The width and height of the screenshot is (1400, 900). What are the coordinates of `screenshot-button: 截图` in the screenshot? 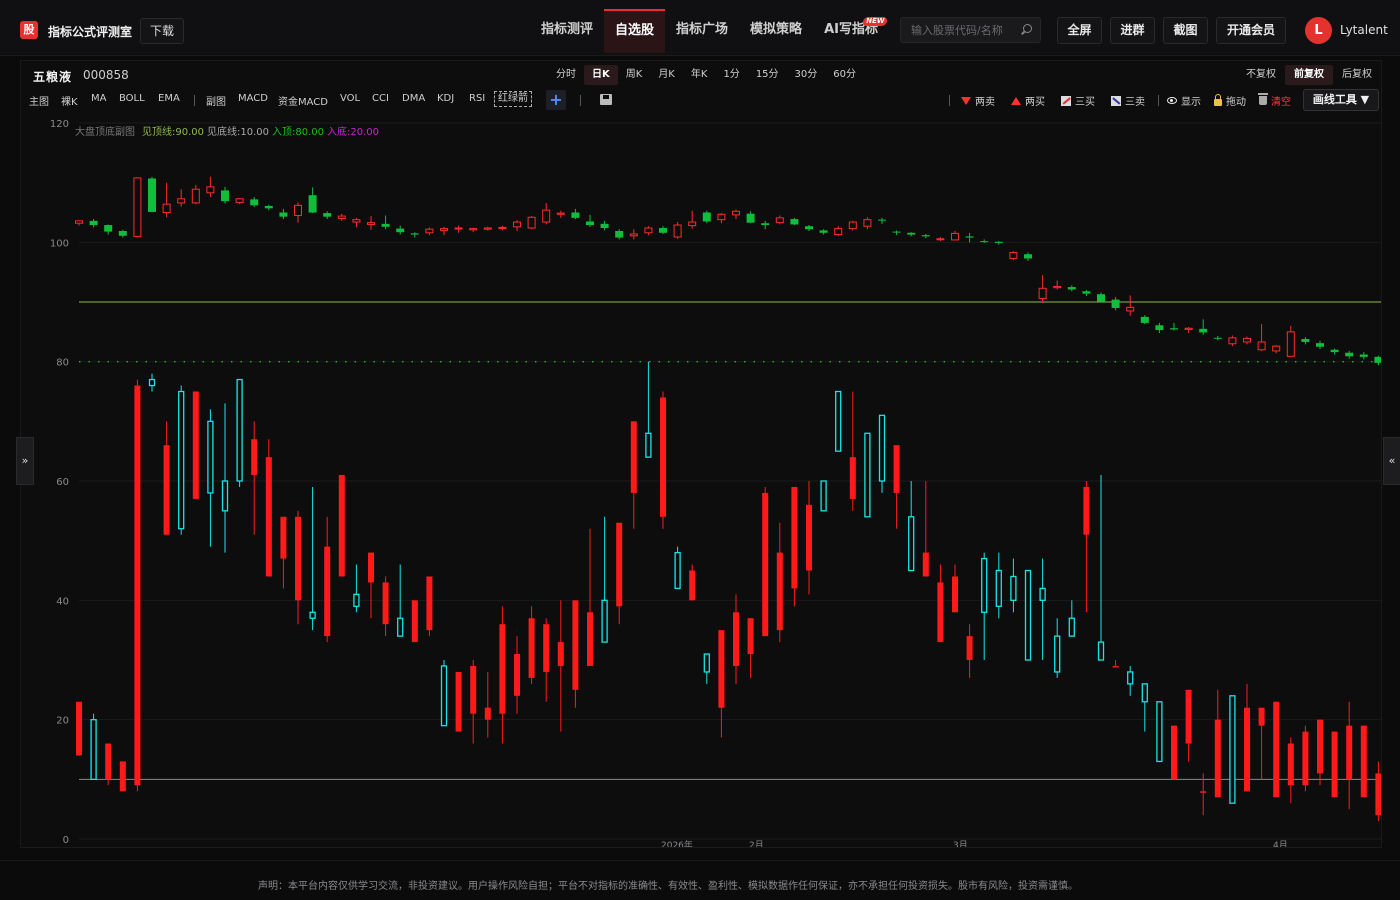 It's located at (1185, 30).